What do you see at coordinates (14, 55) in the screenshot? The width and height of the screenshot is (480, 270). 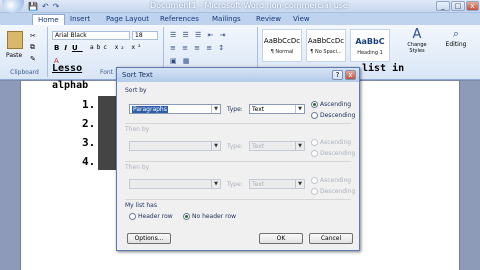 I see `paste-button: Paste` at bounding box center [14, 55].